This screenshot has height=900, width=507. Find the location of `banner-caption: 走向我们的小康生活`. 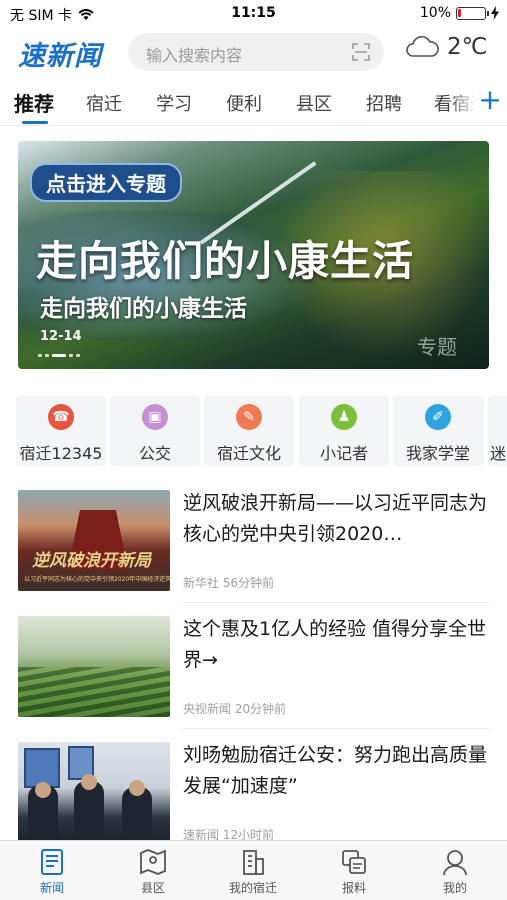

banner-caption: 走向我们的小康生活 is located at coordinates (143, 309).